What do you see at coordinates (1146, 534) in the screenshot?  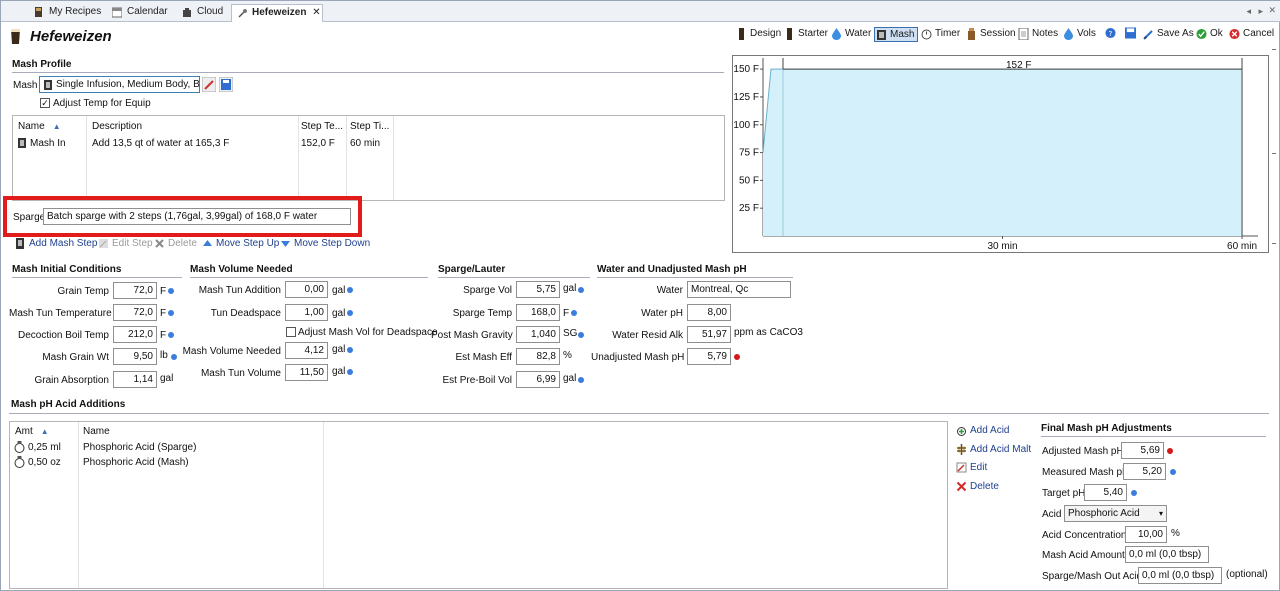 I see `acid-conc-field: 10,00` at bounding box center [1146, 534].